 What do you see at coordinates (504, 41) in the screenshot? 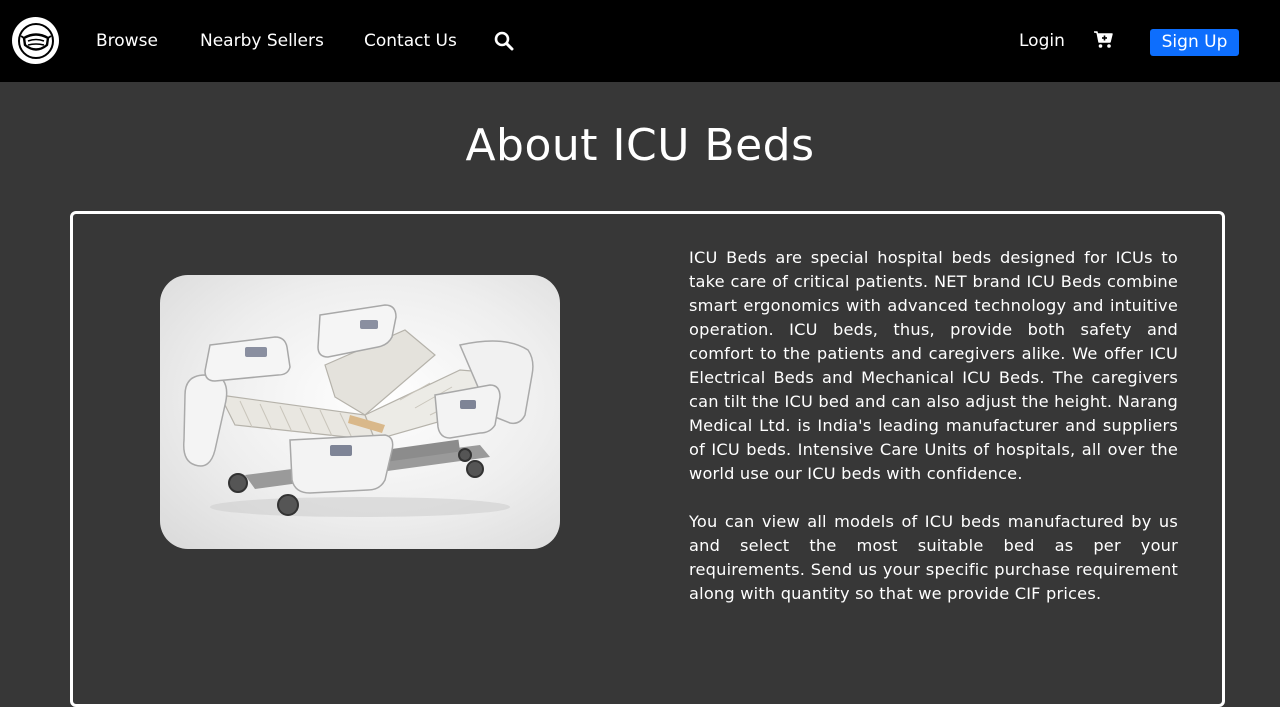
I see `search-icon` at bounding box center [504, 41].